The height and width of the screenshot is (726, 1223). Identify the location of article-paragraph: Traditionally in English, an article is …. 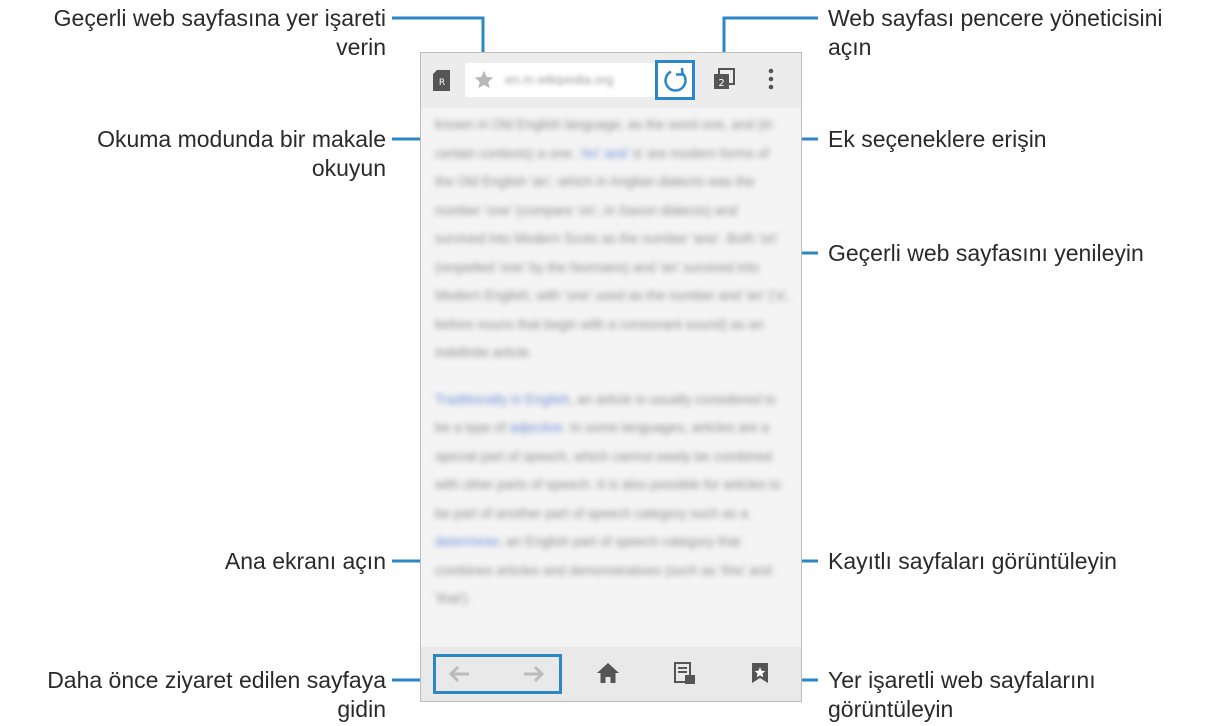
(612, 500).